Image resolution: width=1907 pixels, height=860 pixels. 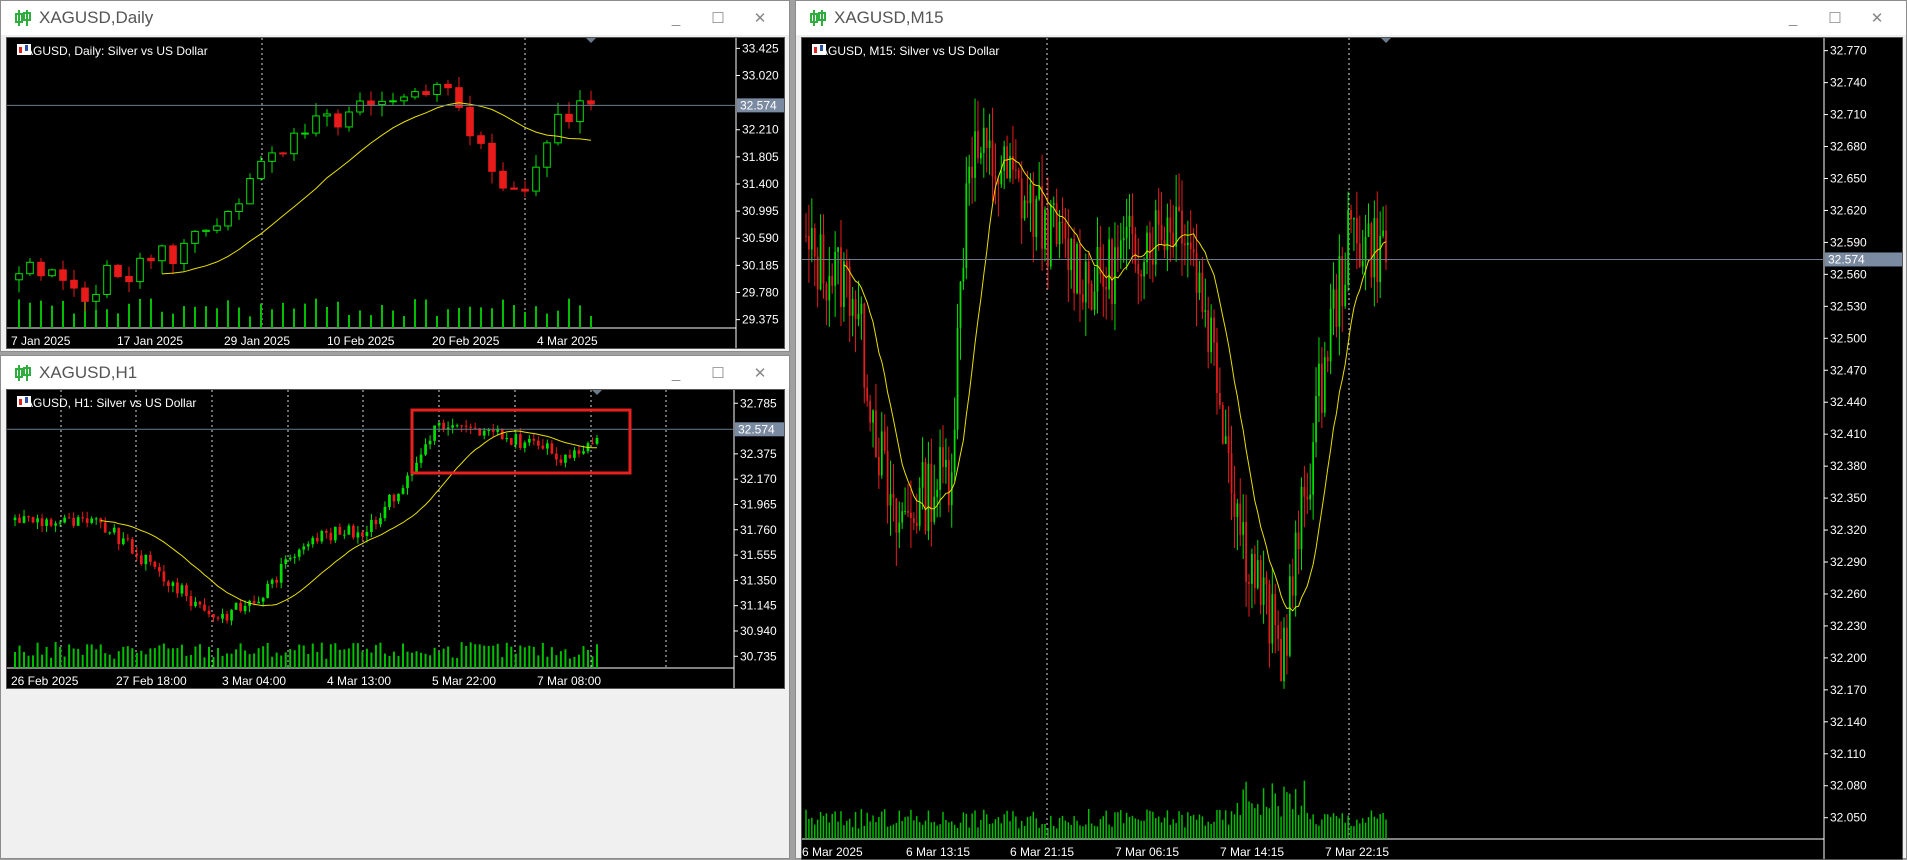 I want to click on date-tick-label: 7 Mar 06:15, so click(x=1147, y=852).